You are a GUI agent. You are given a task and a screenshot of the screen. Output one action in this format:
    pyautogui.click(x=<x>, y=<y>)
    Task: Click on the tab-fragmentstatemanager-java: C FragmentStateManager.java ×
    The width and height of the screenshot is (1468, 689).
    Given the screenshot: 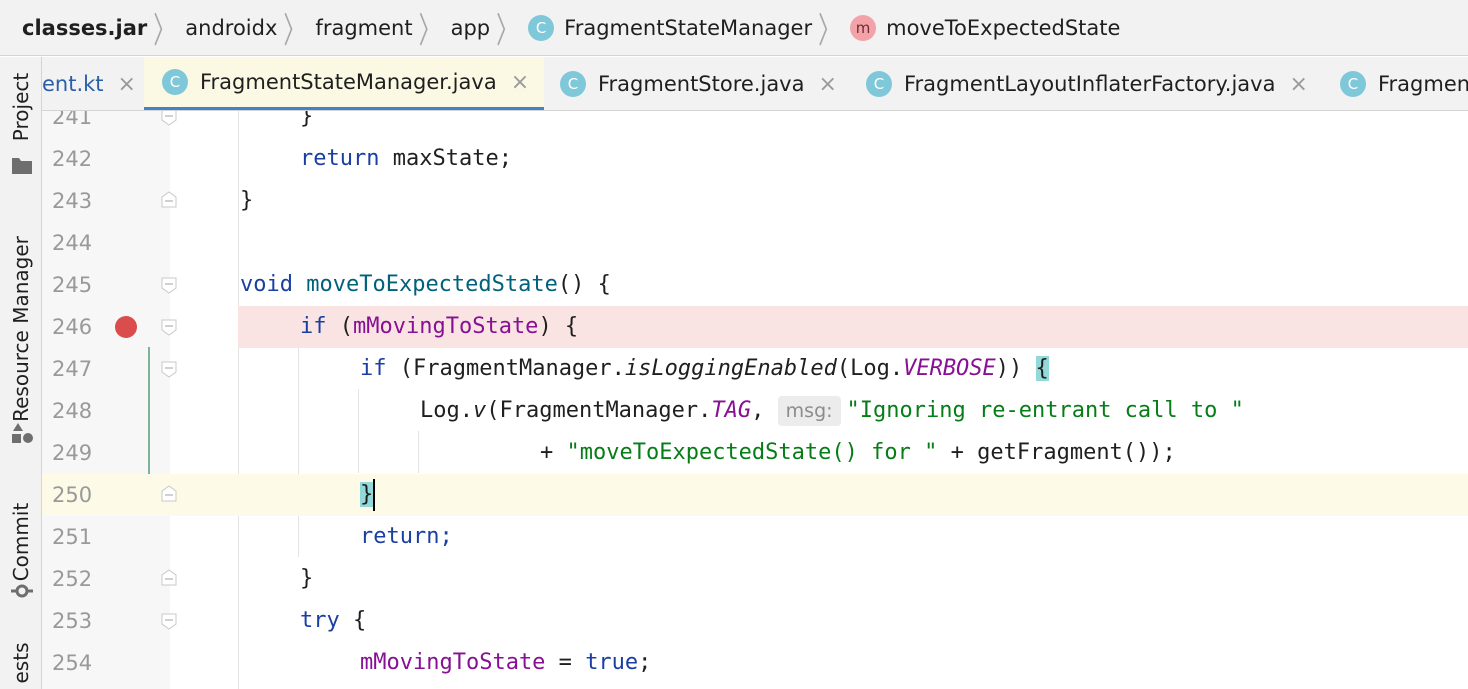 What is the action you would take?
    pyautogui.click(x=344, y=83)
    